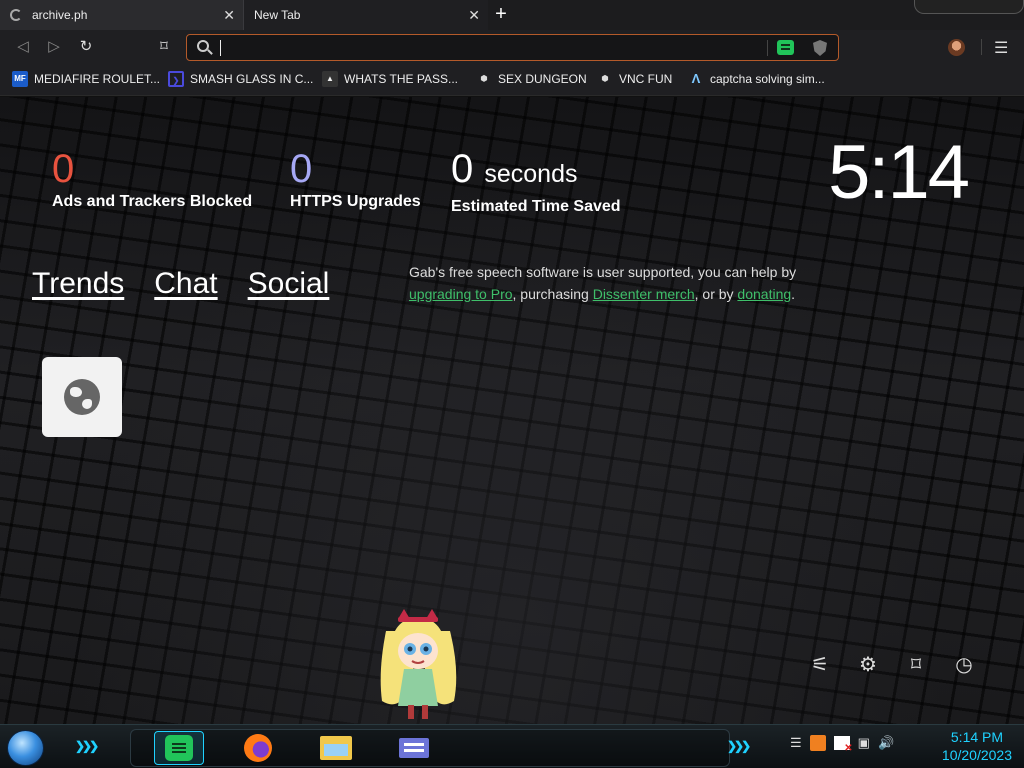  I want to click on taskbar-app-gab, so click(179, 748).